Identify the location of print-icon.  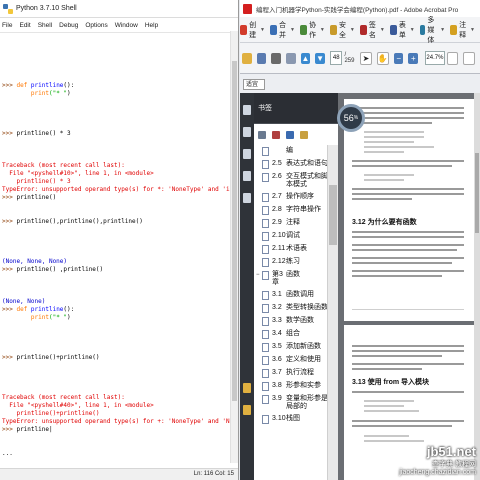
(276, 58).